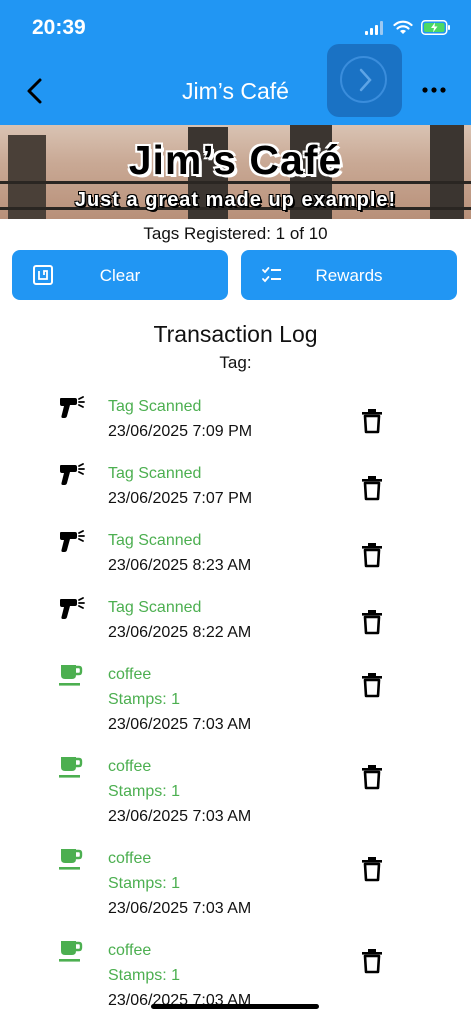 The width and height of the screenshot is (471, 1024). I want to click on tags-registered-count: Tags Registered: 1 of 10, so click(235, 233).